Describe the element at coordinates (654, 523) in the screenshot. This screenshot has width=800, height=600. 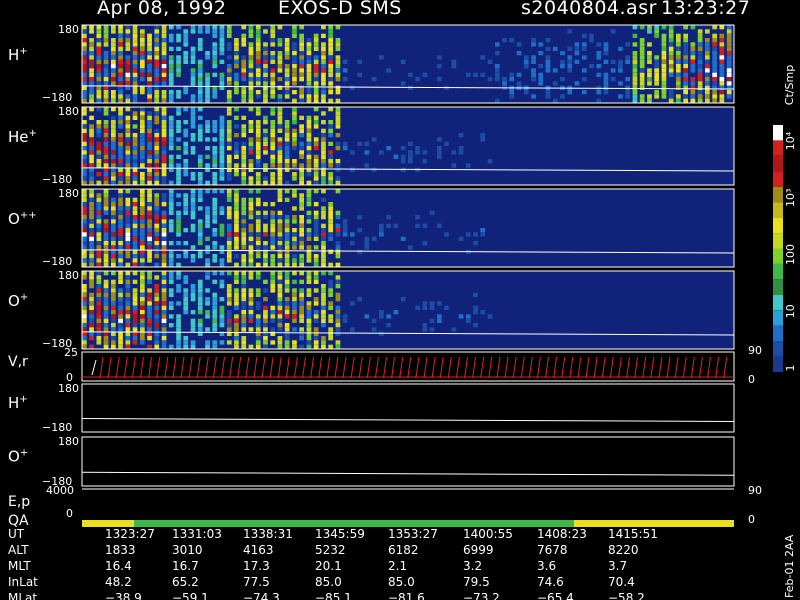
I see `qa-bar-yellow` at that location.